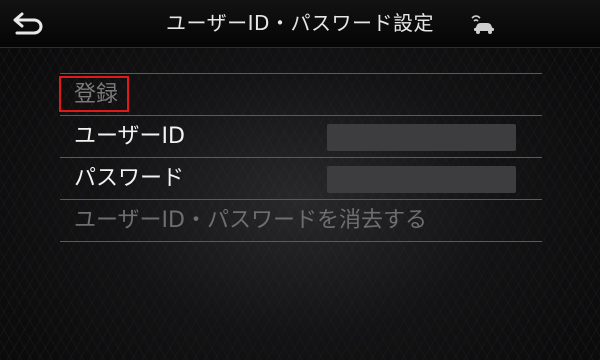 This screenshot has width=600, height=360. What do you see at coordinates (421, 179) in the screenshot?
I see `password-field` at bounding box center [421, 179].